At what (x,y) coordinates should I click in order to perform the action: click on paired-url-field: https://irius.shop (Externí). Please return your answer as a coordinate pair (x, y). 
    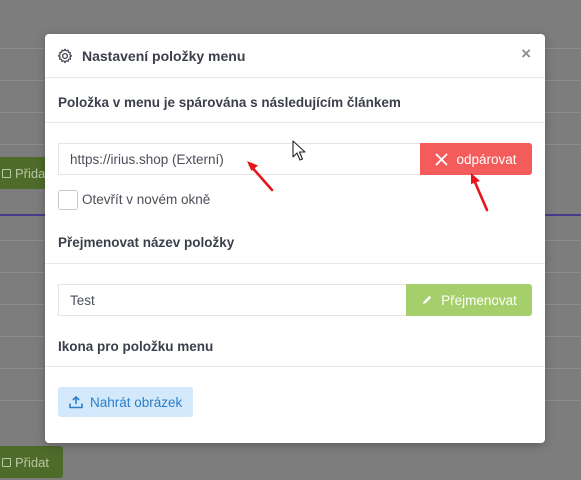
    Looking at the image, I should click on (239, 159).